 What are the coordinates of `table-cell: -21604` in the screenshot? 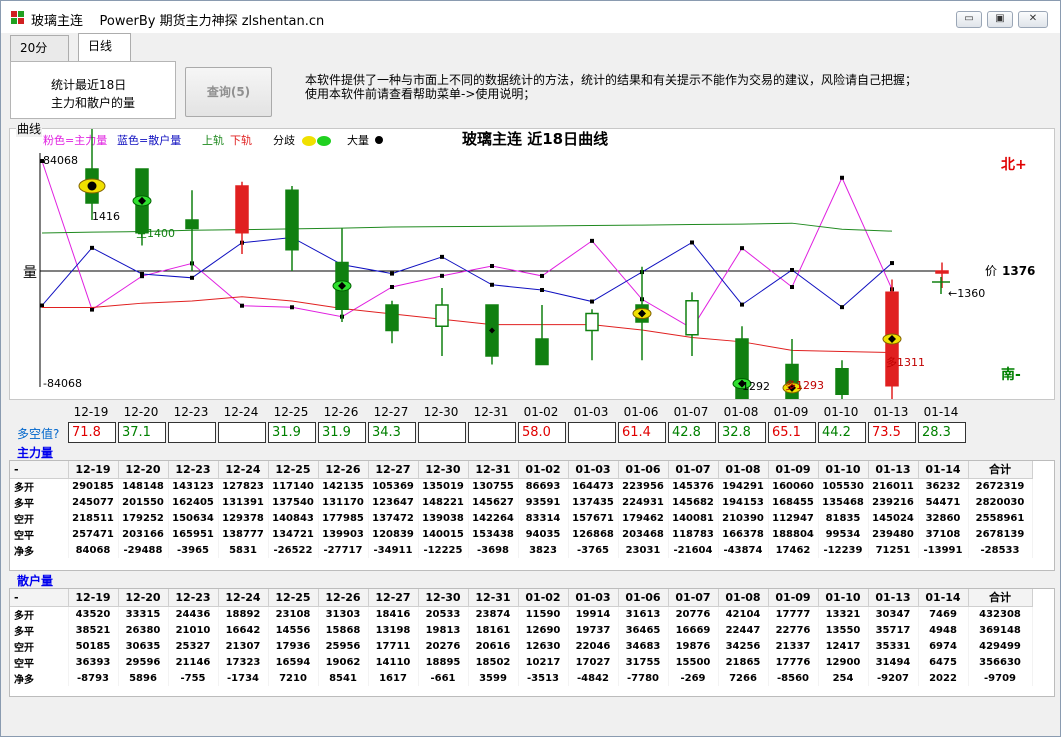 It's located at (693, 550).